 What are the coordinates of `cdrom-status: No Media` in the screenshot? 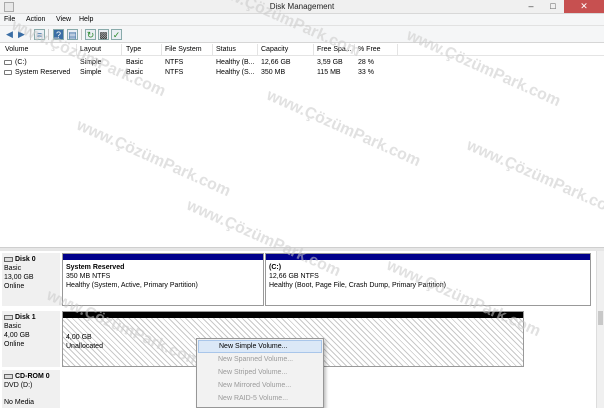 It's located at (19, 402).